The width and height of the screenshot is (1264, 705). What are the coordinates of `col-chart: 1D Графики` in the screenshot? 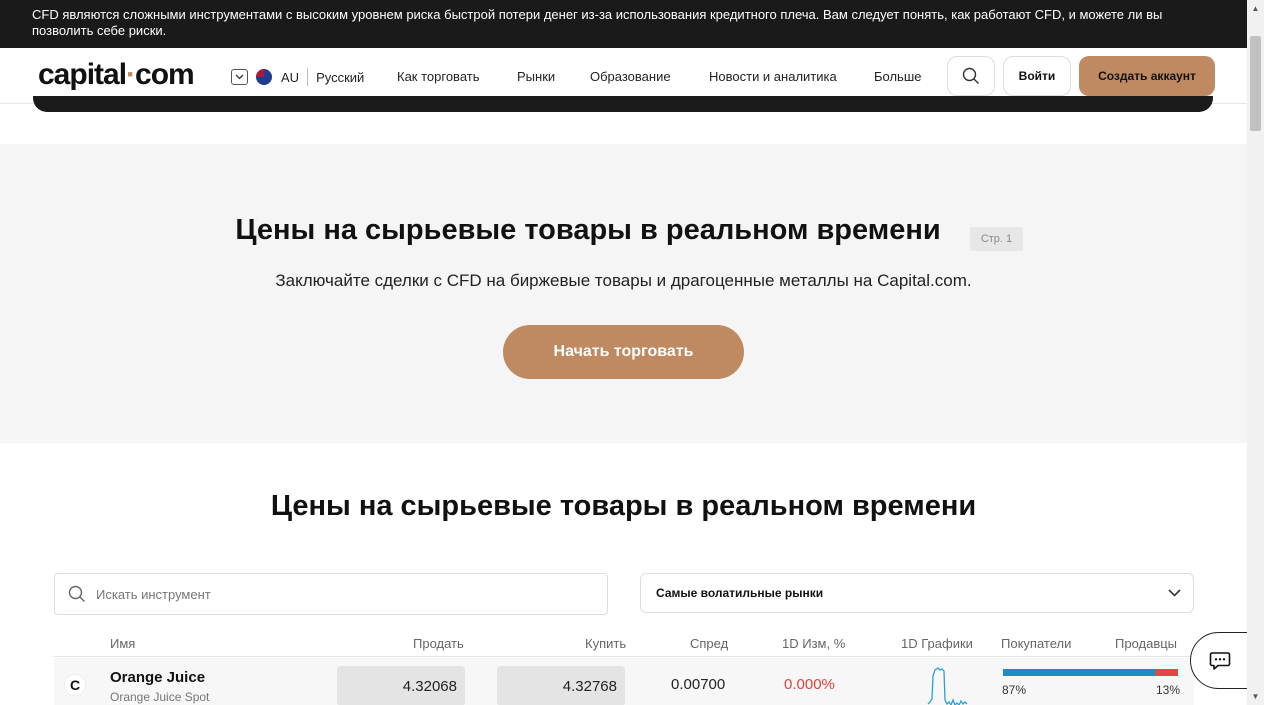 It's located at (937, 643).